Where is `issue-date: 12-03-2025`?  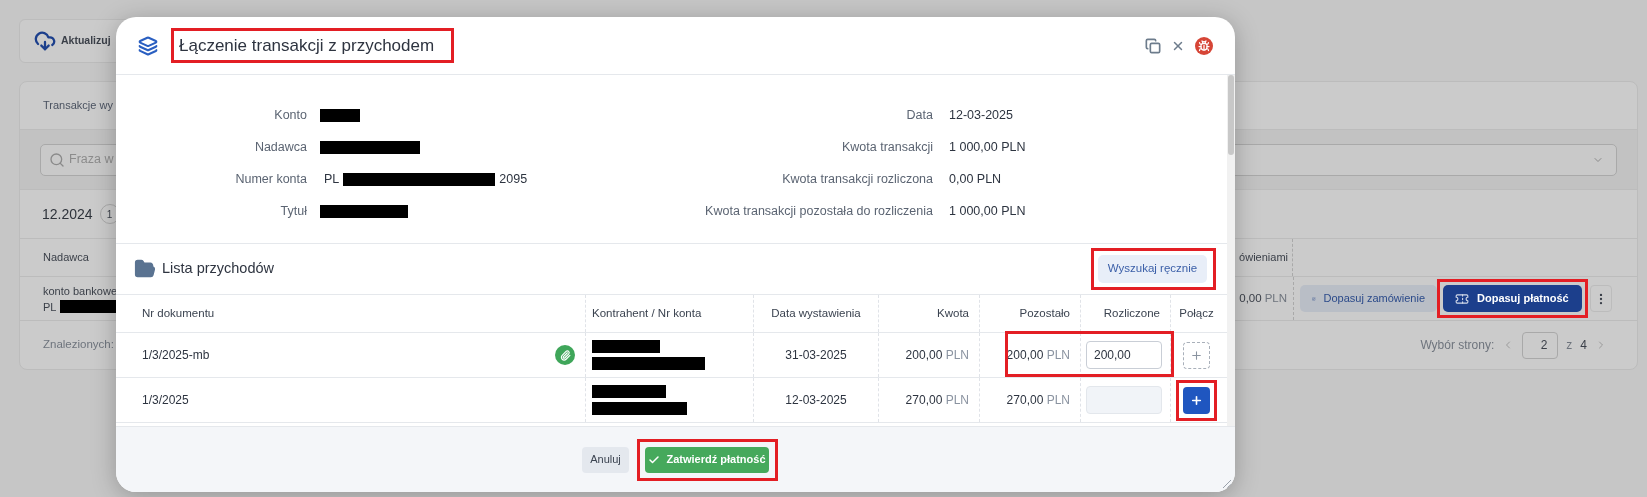
issue-date: 12-03-2025 is located at coordinates (816, 400).